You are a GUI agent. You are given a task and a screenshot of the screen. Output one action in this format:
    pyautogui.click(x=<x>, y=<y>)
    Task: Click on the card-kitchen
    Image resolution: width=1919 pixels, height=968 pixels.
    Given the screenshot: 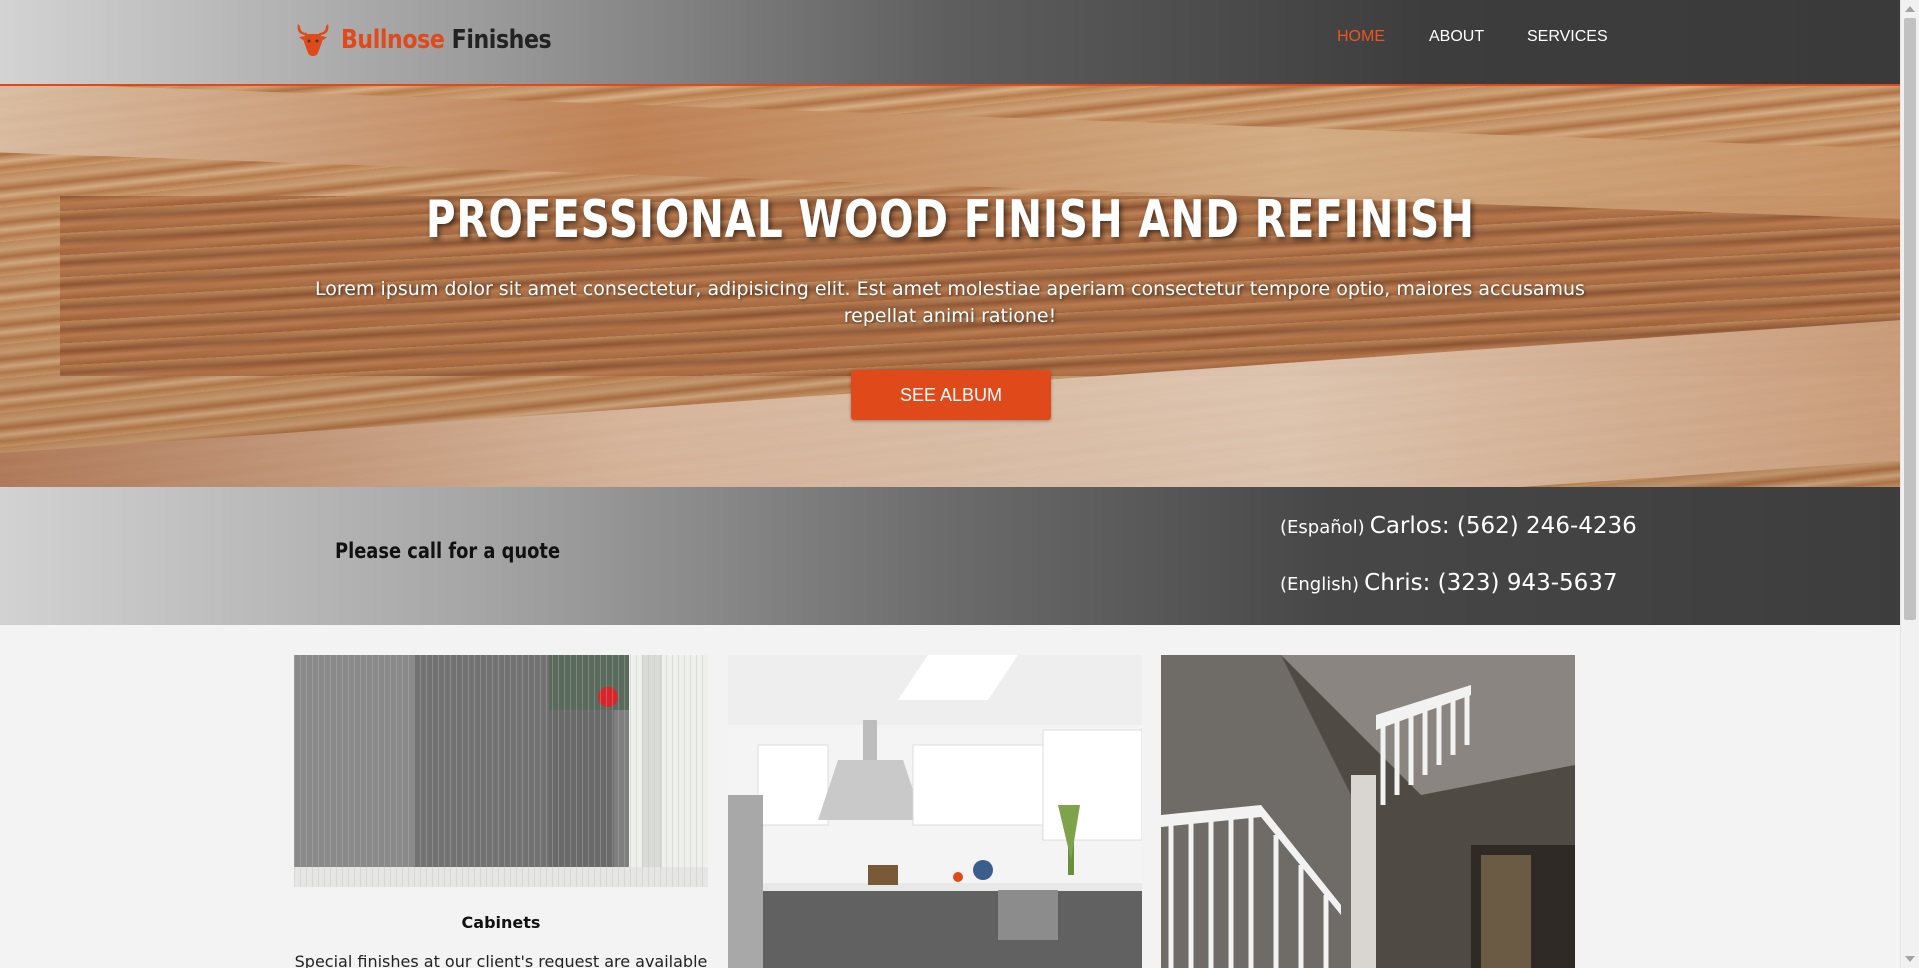 What is the action you would take?
    pyautogui.click(x=935, y=811)
    